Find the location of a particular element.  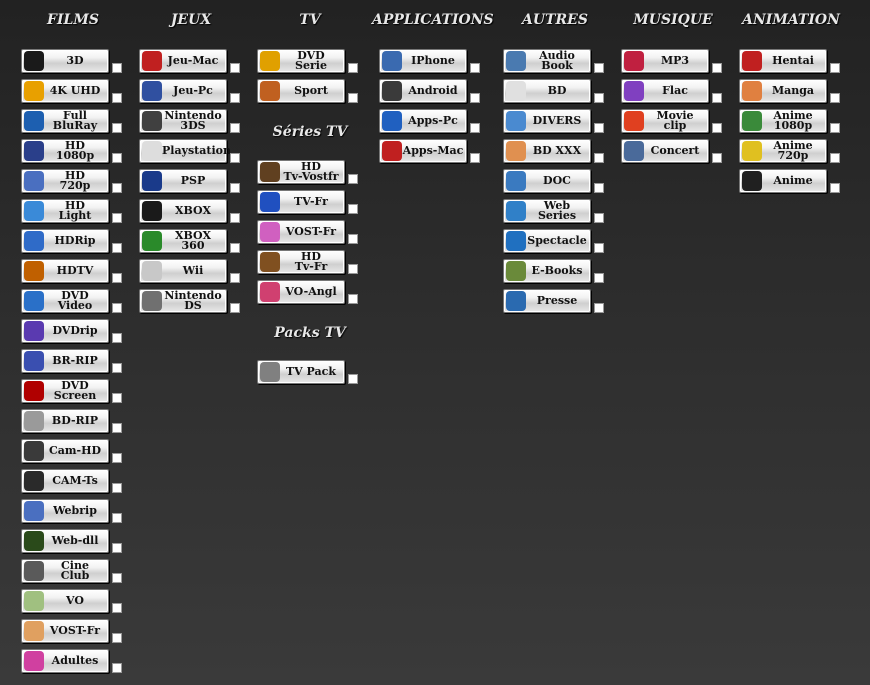

category-button-movie-clip: Movie clip is located at coordinates (665, 121).